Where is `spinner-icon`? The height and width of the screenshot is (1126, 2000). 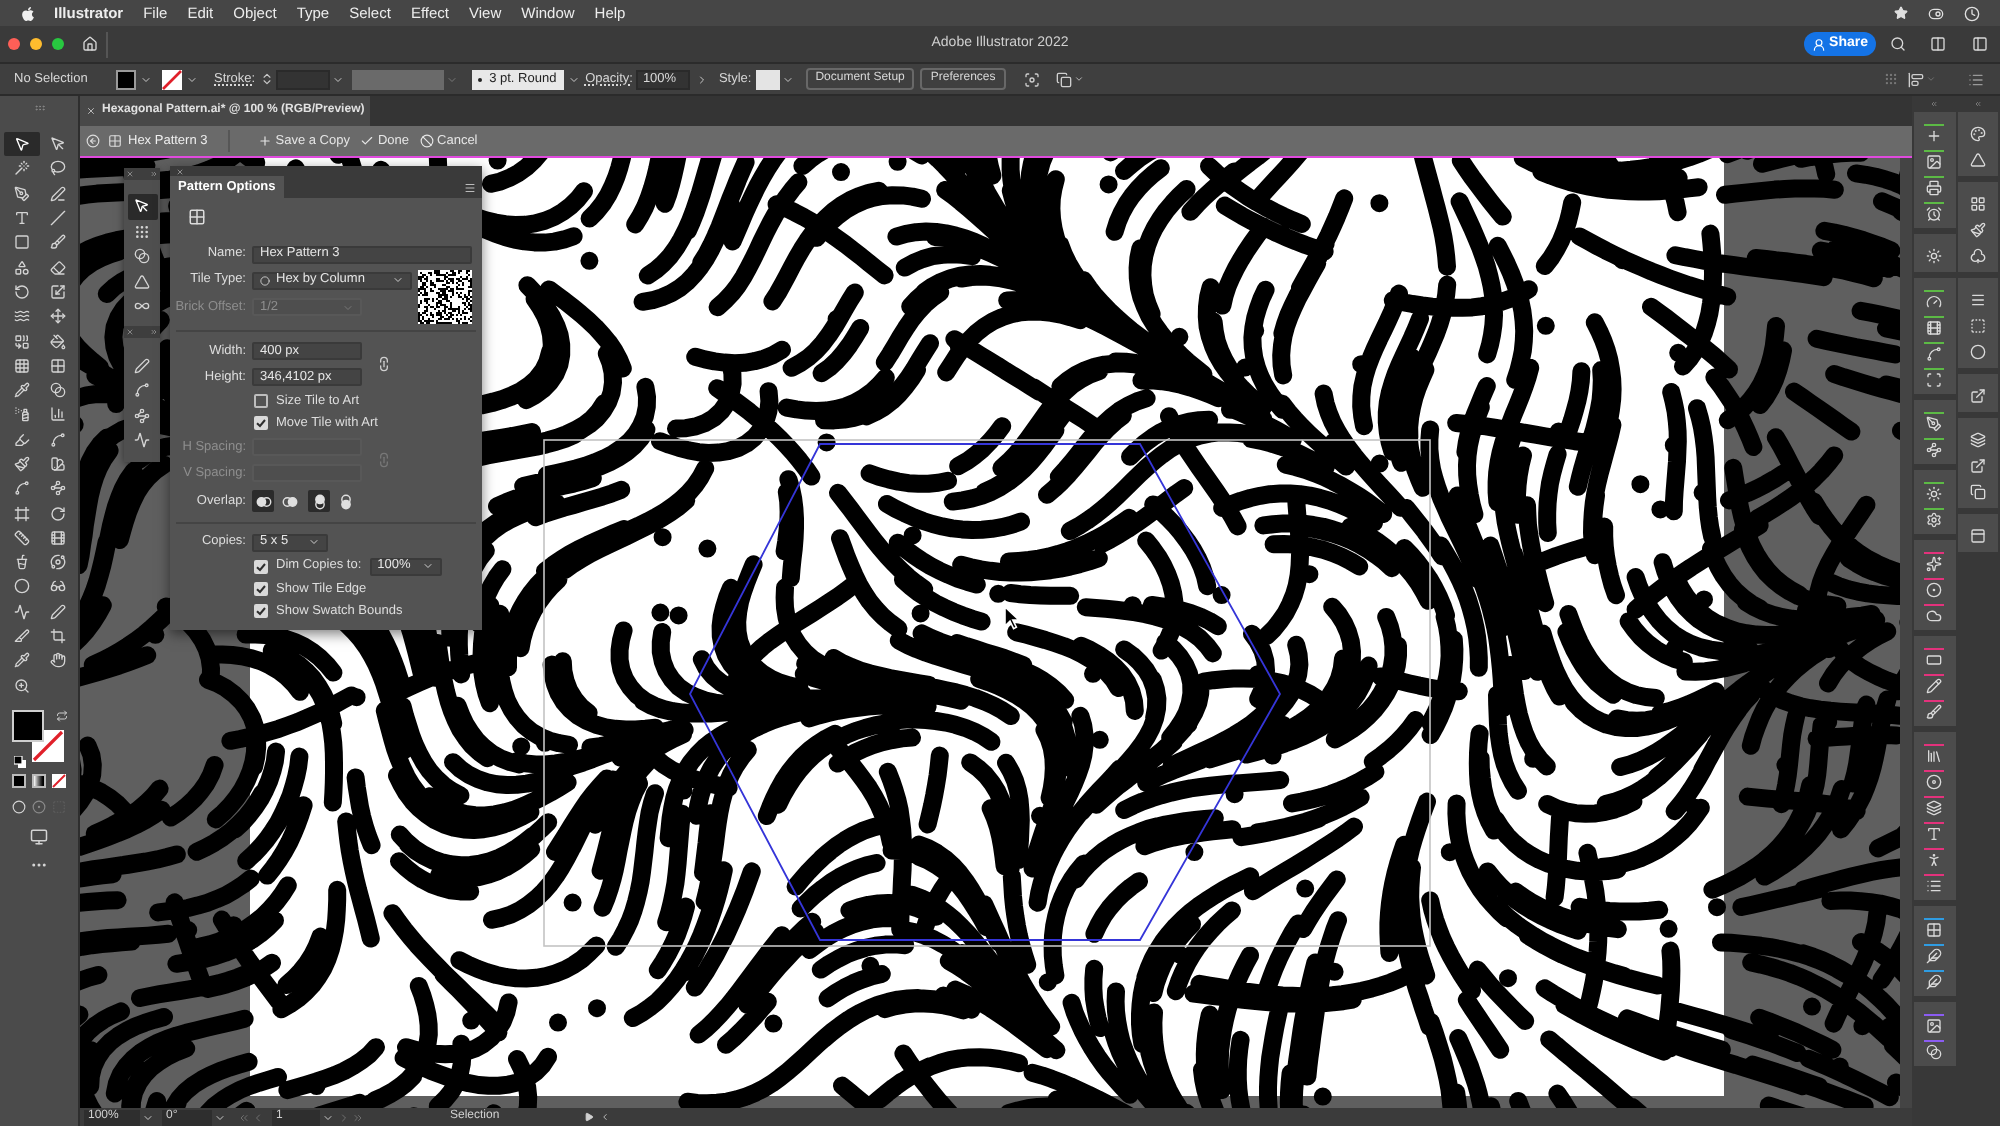 spinner-icon is located at coordinates (266, 79).